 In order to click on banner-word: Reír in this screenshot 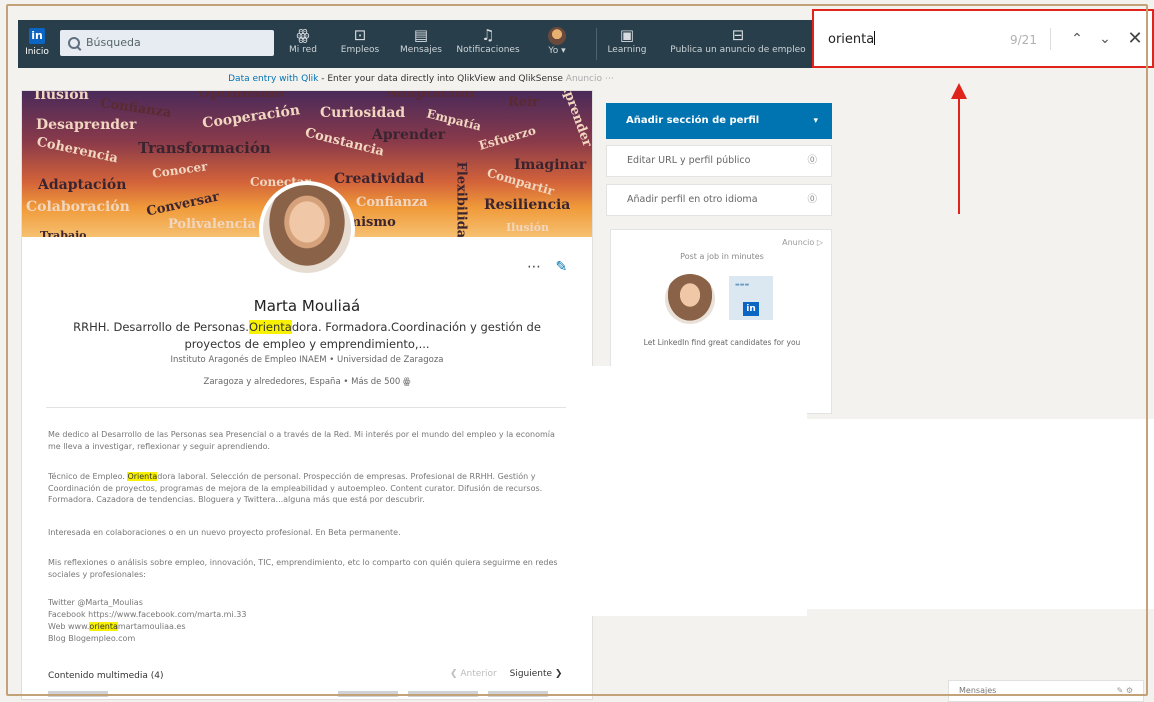, I will do `click(523, 102)`.